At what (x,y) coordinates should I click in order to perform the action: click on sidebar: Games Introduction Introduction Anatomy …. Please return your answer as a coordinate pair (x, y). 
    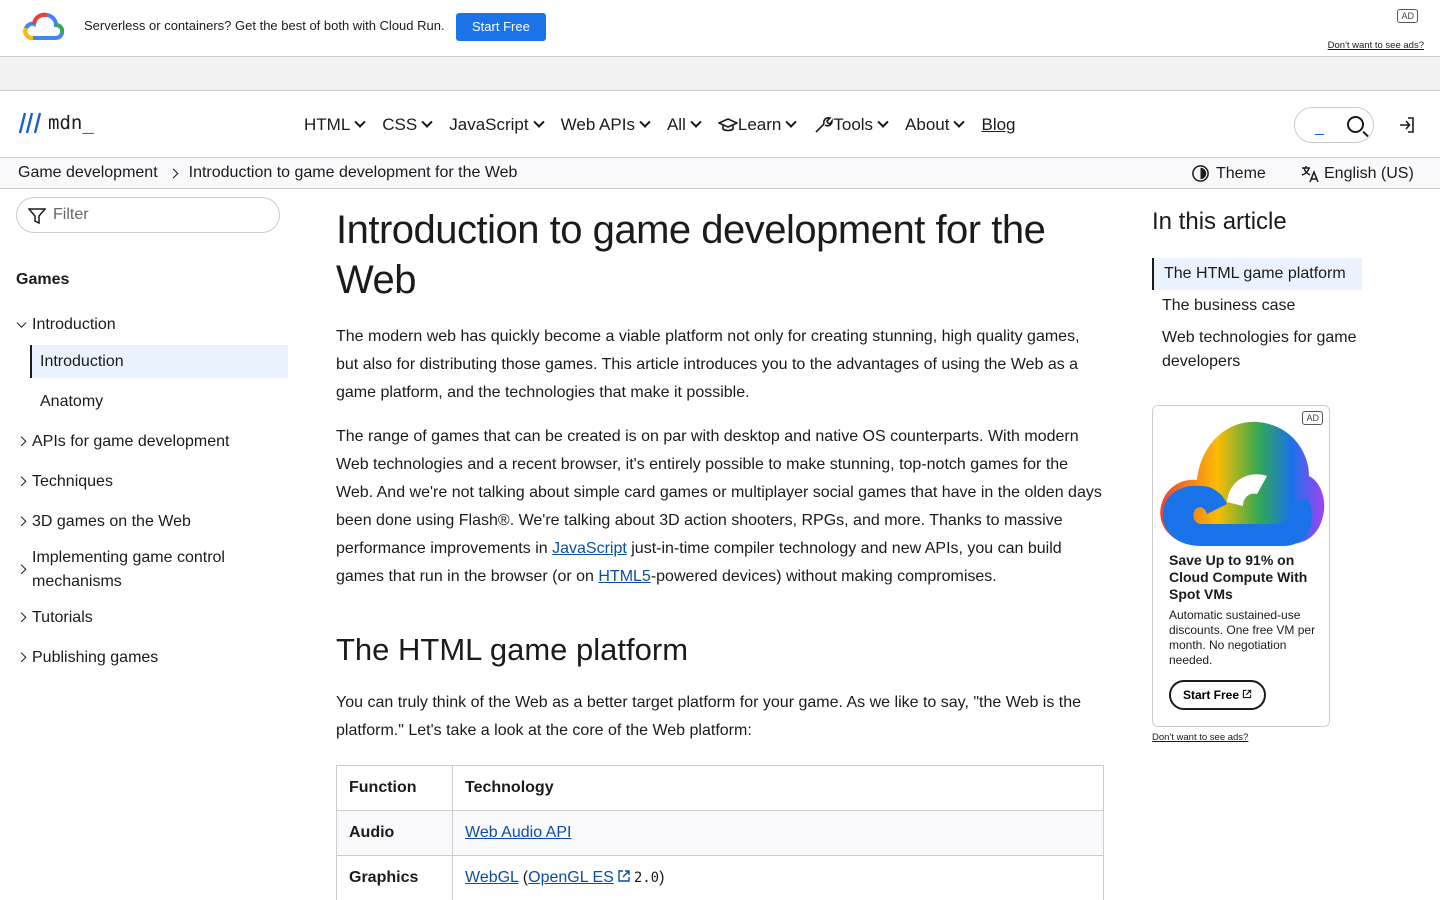
    Looking at the image, I should click on (152, 431).